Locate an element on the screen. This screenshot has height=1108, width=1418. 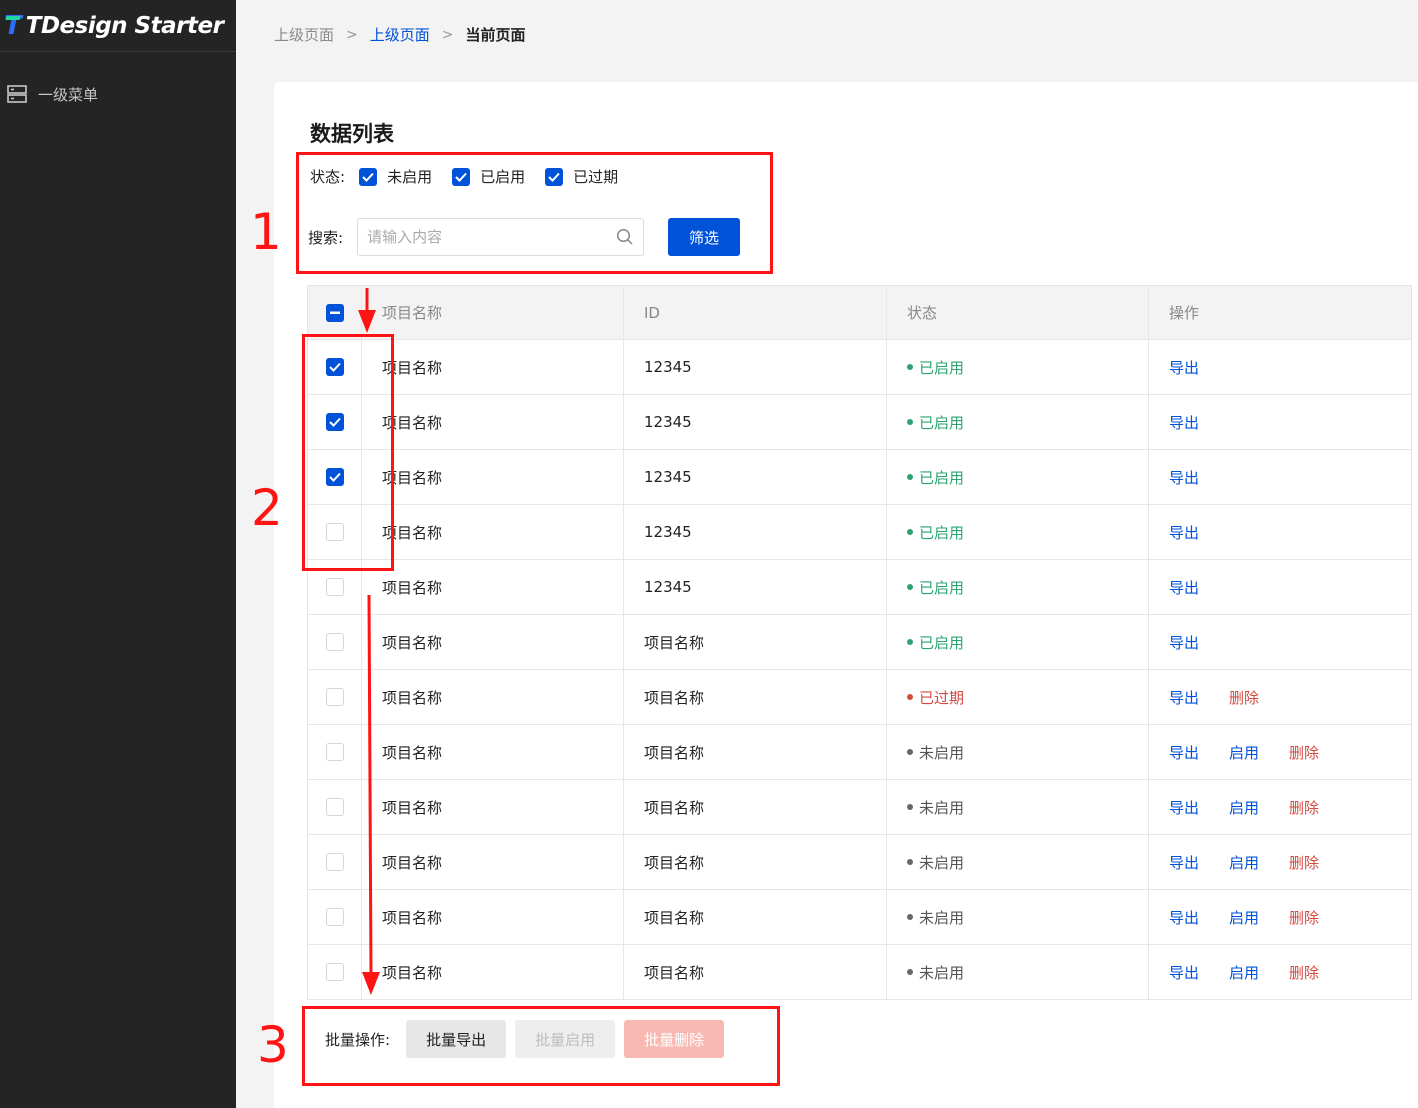
app-logo: T TDesign Starter is located at coordinates (118, 26).